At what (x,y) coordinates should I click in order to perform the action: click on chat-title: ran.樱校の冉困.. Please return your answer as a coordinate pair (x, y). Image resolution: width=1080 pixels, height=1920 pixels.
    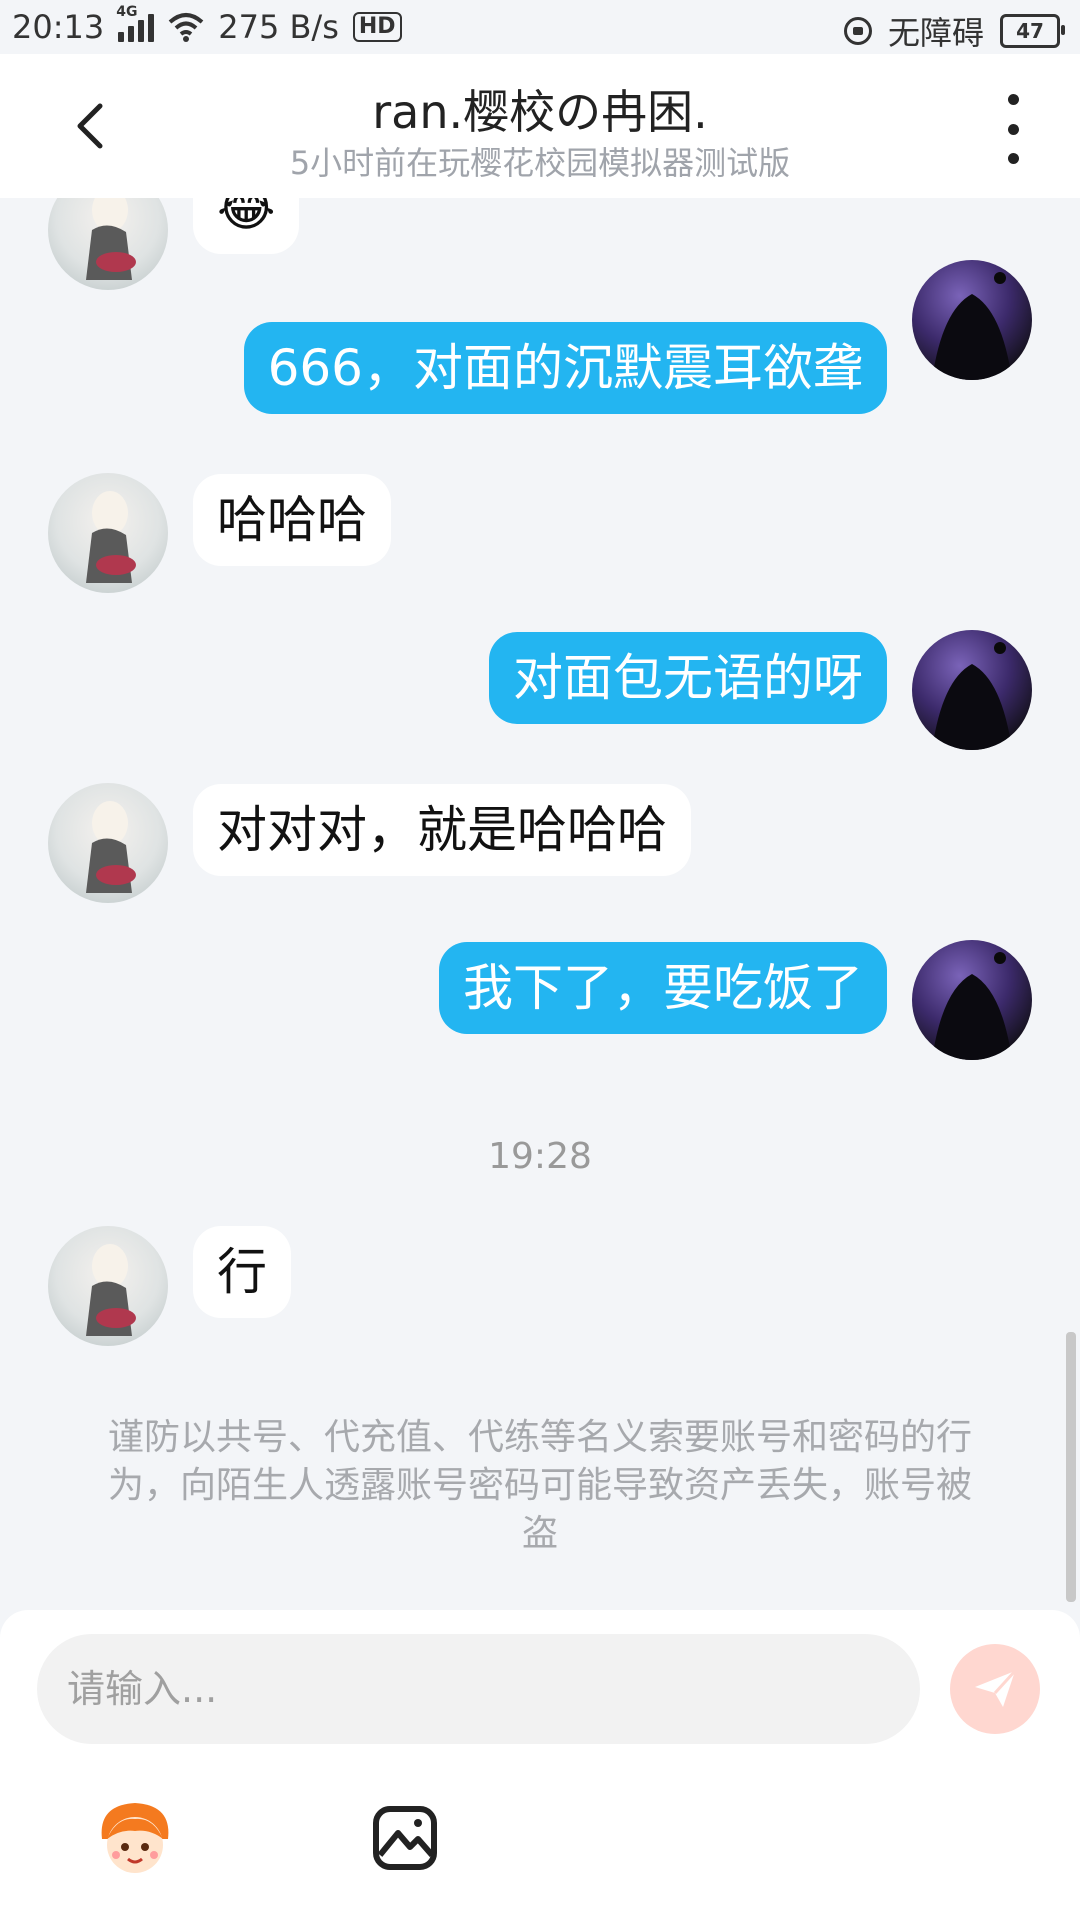
    Looking at the image, I should click on (540, 112).